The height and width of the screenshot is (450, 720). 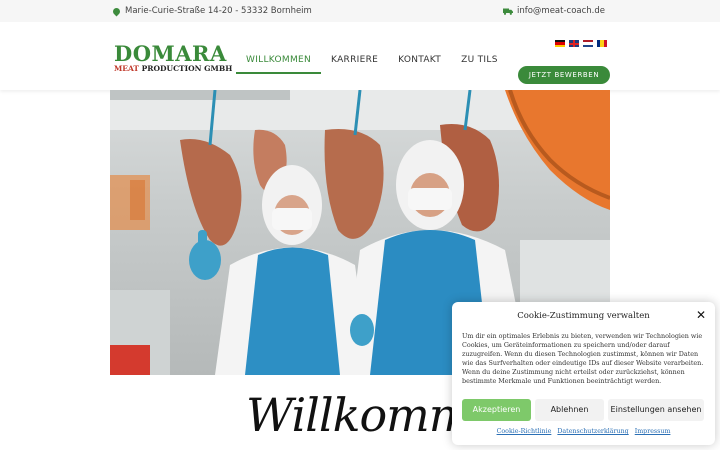 What do you see at coordinates (583, 316) in the screenshot?
I see `cookie-title: Cookie-Zustimmung verwalten` at bounding box center [583, 316].